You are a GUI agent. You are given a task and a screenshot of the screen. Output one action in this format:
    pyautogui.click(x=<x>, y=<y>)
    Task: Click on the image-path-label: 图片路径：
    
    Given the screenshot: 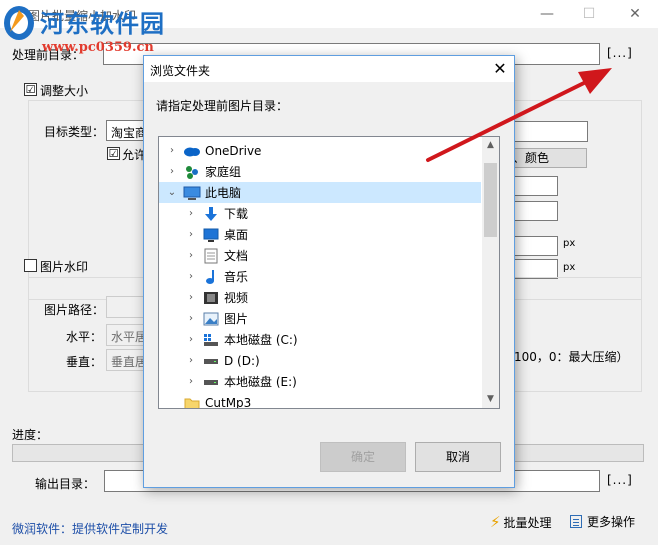 What is the action you would take?
    pyautogui.click(x=74, y=310)
    